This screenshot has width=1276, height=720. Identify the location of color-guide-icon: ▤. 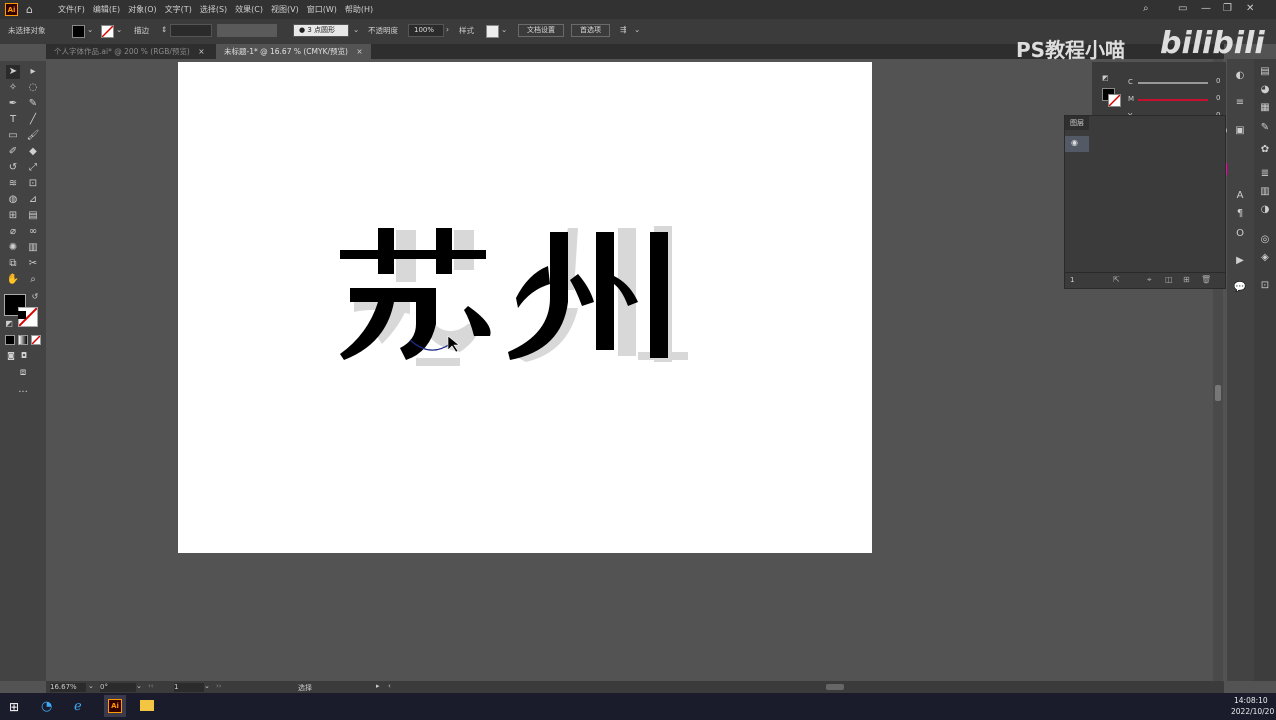
(1265, 72).